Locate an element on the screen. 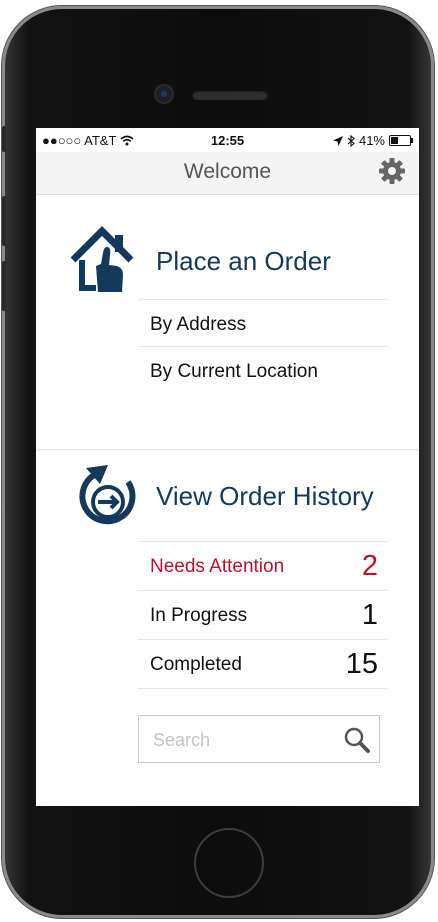 Image resolution: width=438 pixels, height=922 pixels. battery-percent: 41% is located at coordinates (371, 140).